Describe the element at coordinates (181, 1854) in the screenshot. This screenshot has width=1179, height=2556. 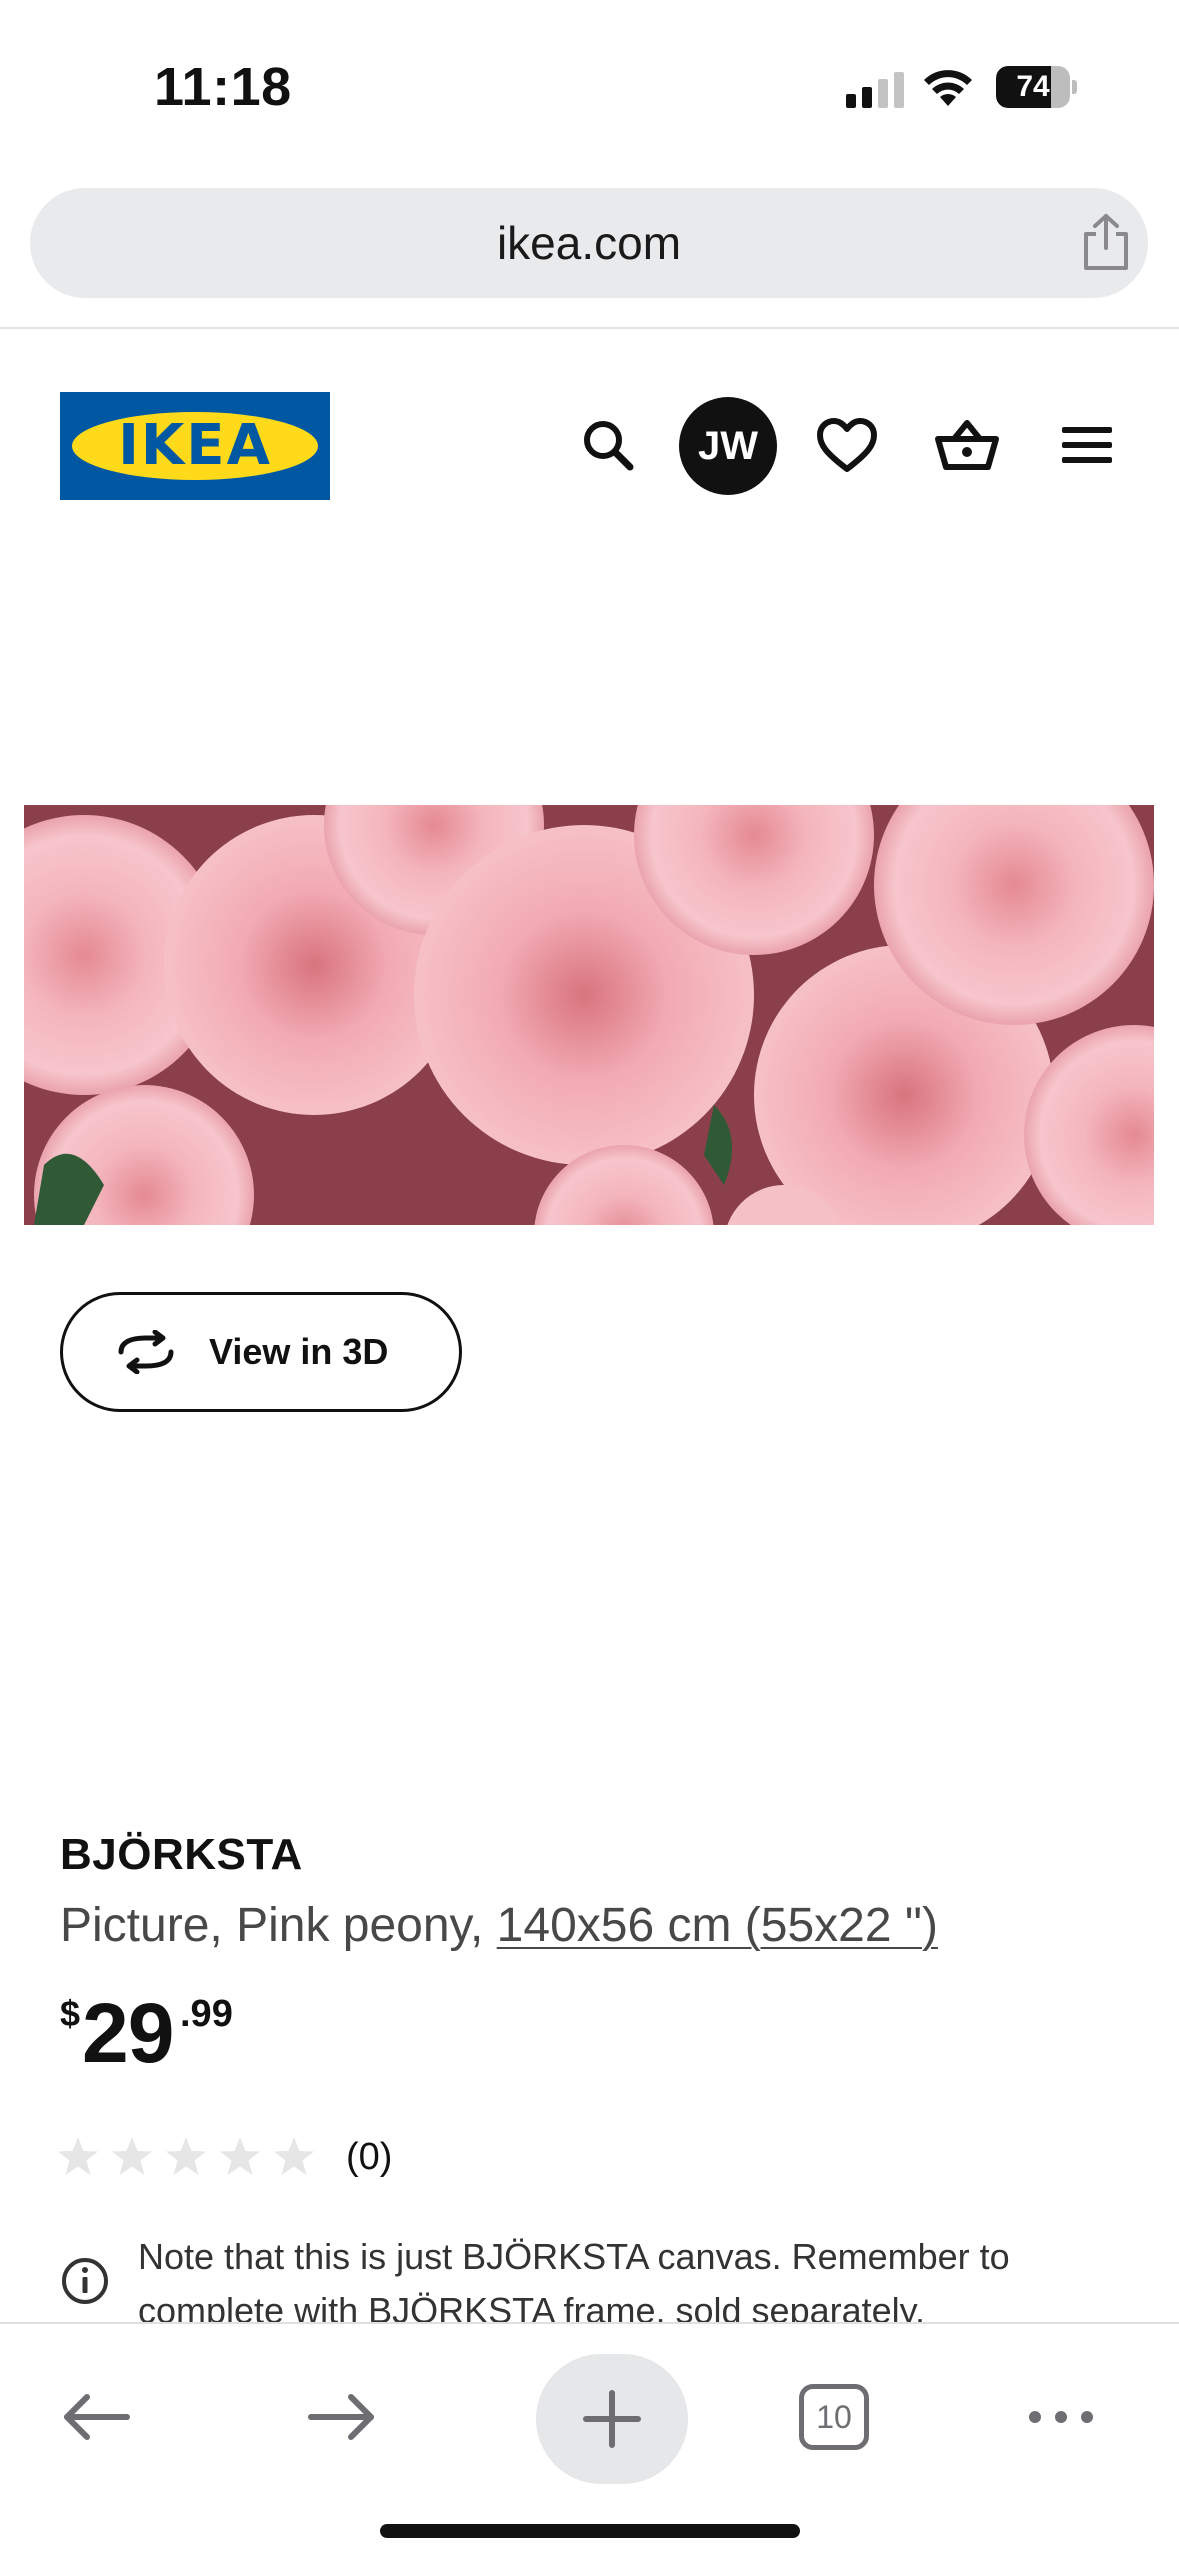
I see `product-name: BJÖRKSTA` at that location.